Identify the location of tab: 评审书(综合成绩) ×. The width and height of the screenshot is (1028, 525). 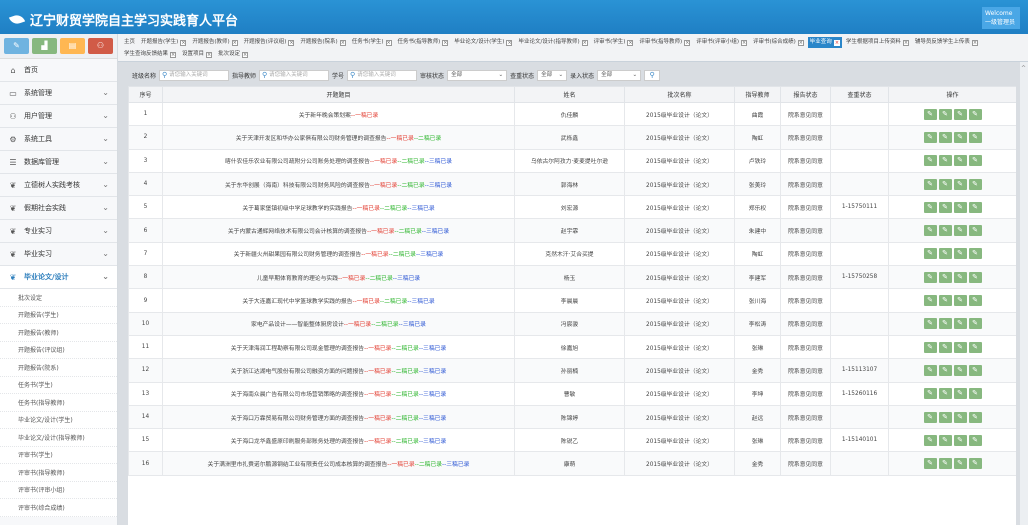
(778, 42).